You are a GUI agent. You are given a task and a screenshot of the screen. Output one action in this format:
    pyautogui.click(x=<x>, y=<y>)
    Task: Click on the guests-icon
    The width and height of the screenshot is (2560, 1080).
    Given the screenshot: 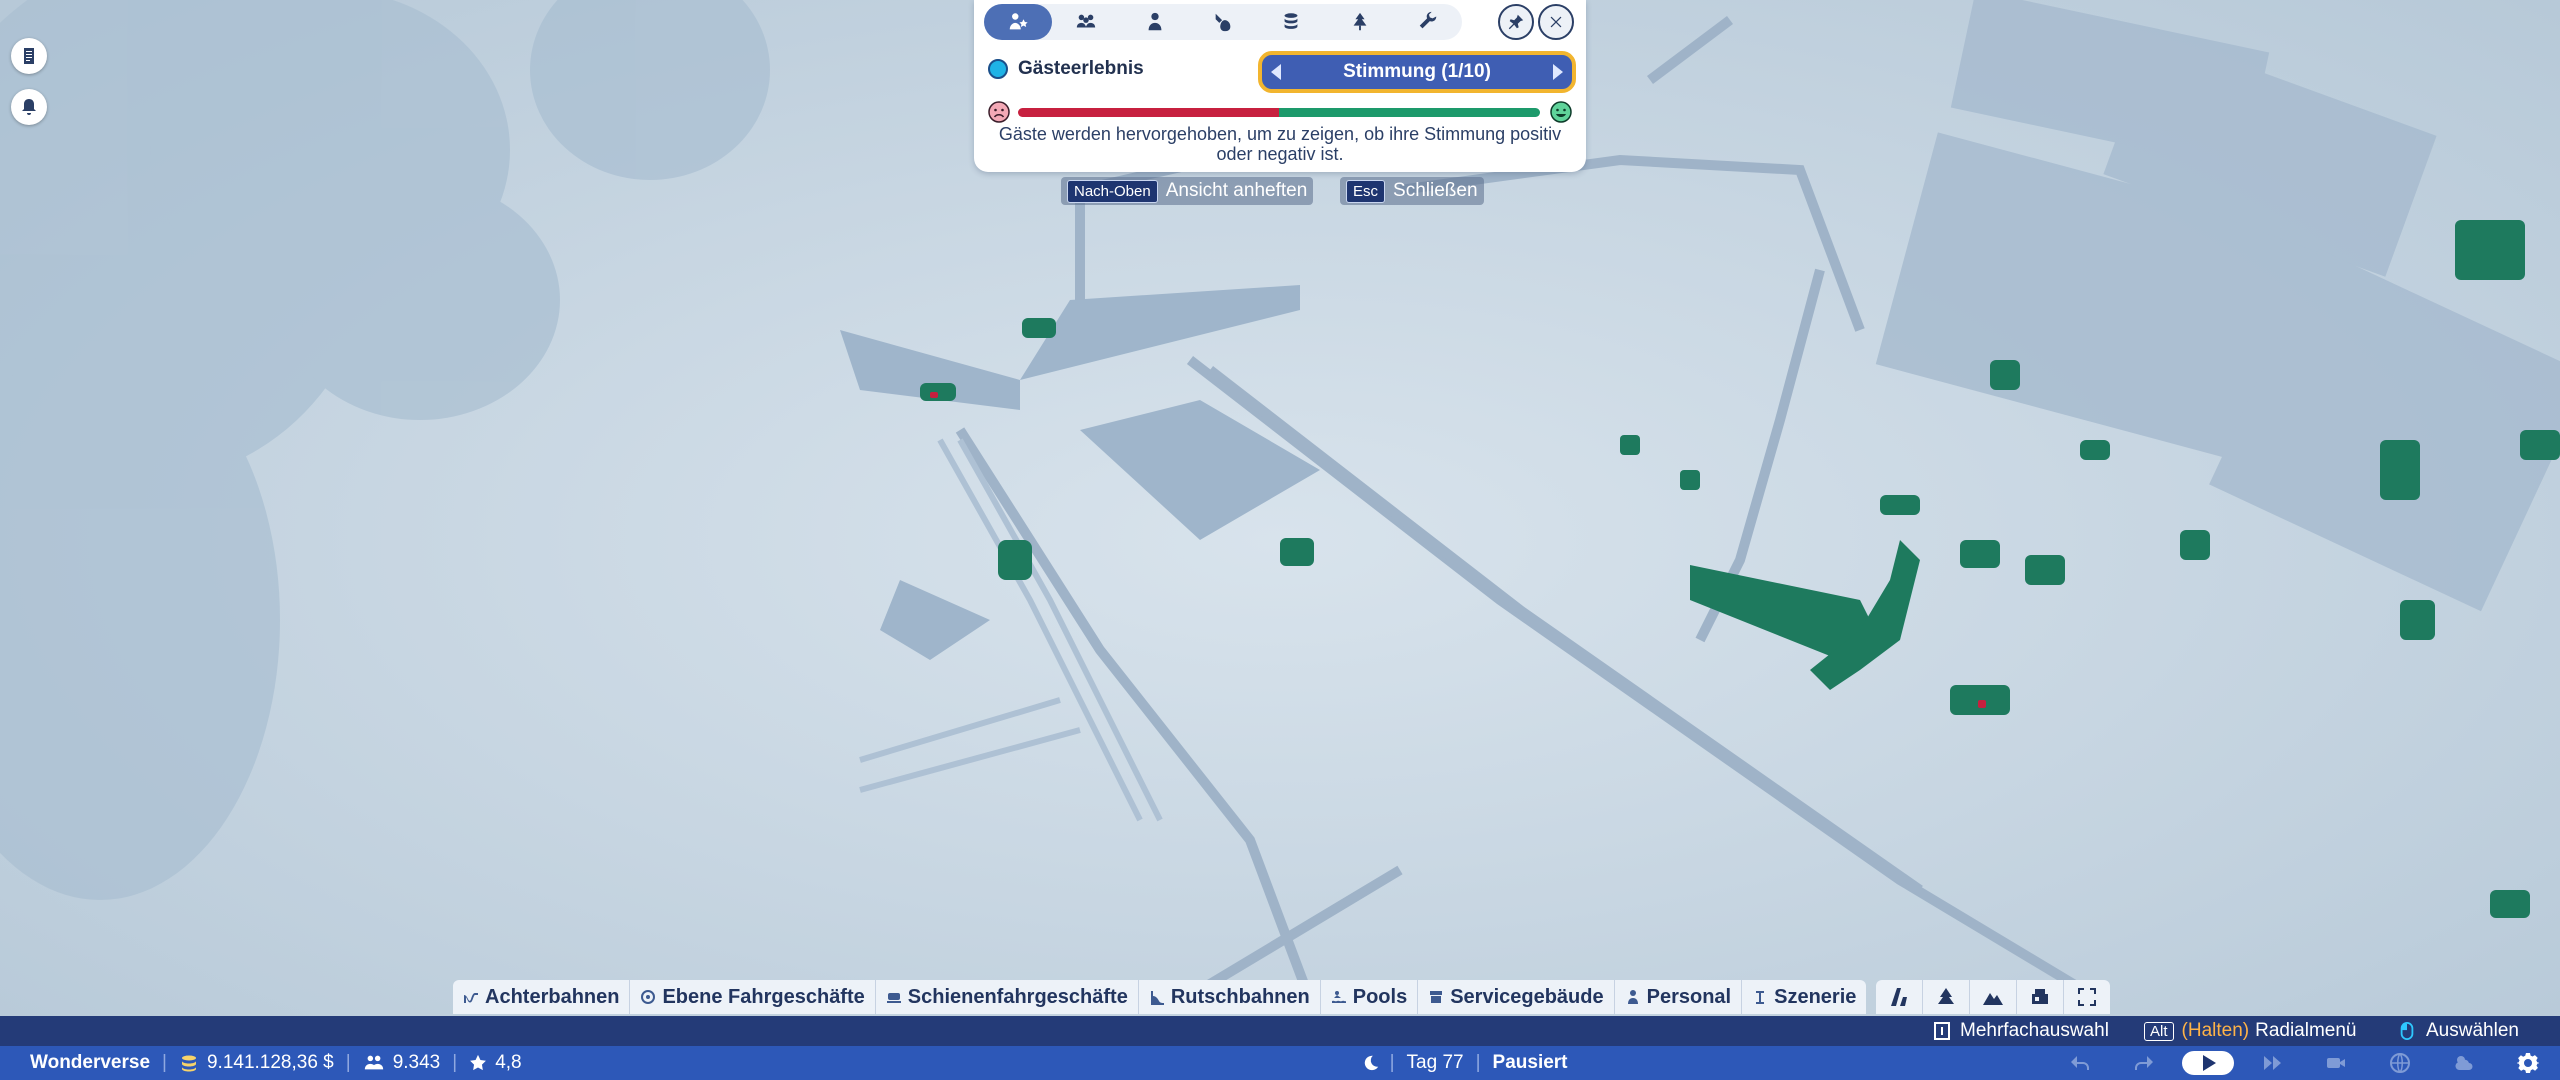 What is the action you would take?
    pyautogui.click(x=373, y=1062)
    